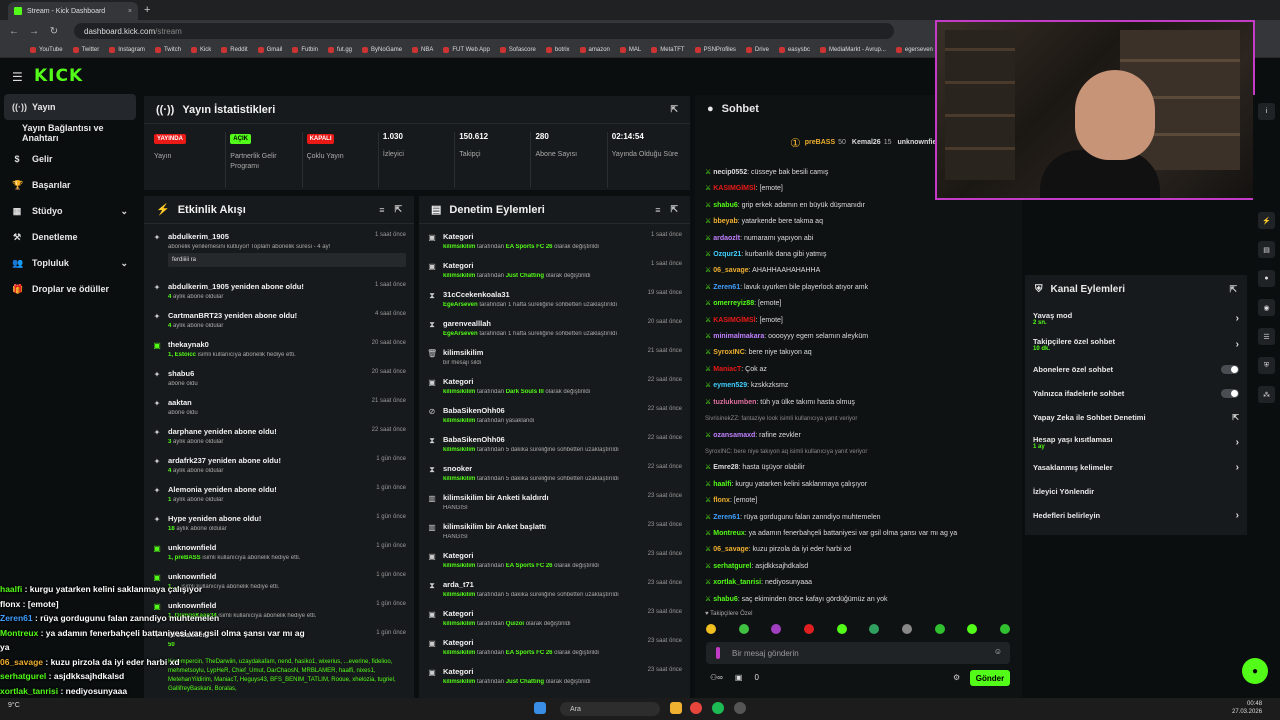 This screenshot has height=720, width=1280. What do you see at coordinates (998, 651) in the screenshot?
I see `emoji-icon: ☺` at bounding box center [998, 651].